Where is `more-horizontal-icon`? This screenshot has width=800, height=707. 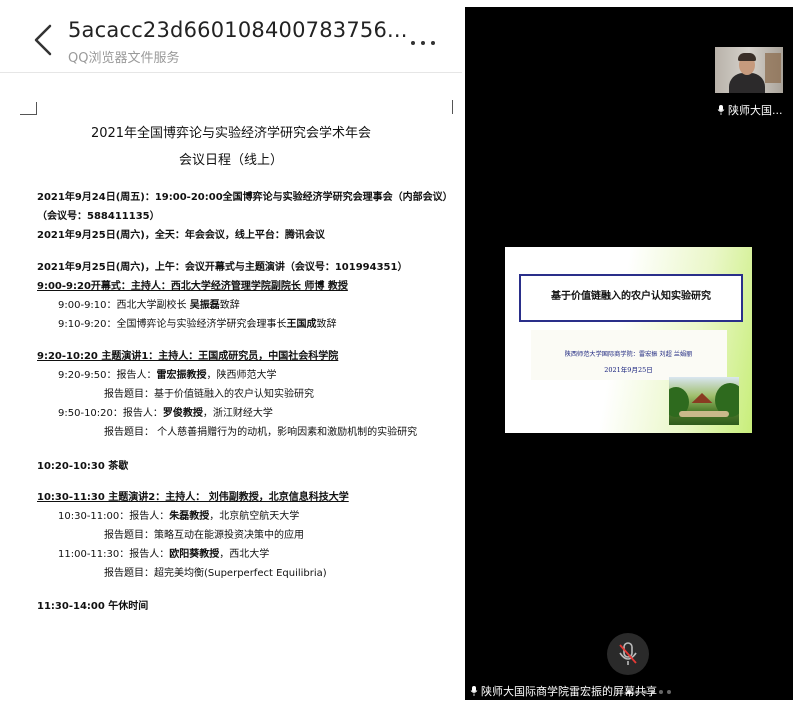 more-horizontal-icon is located at coordinates (425, 40).